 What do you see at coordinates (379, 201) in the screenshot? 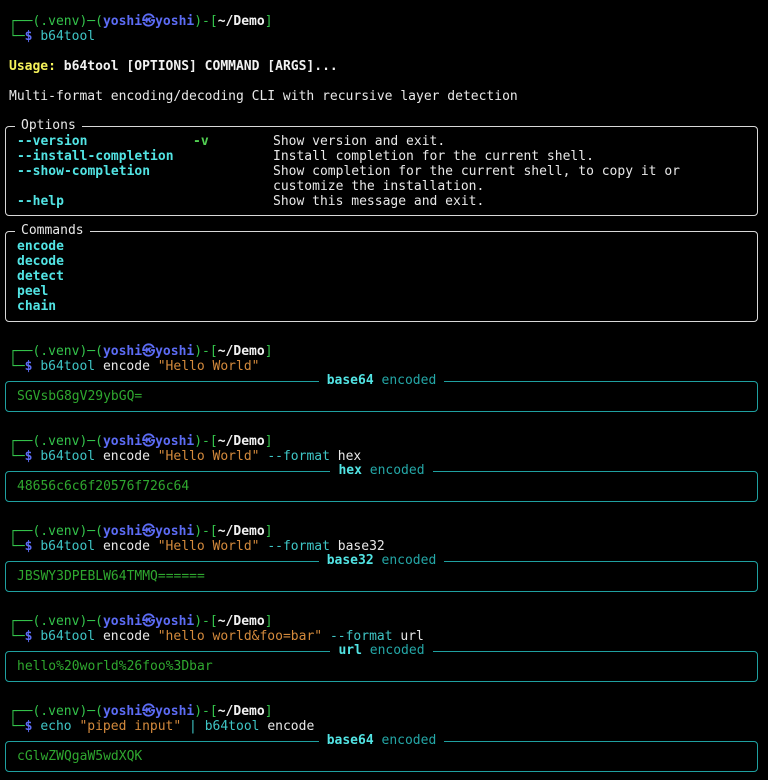
I see `option-help-desc: Show this message and exit.` at bounding box center [379, 201].